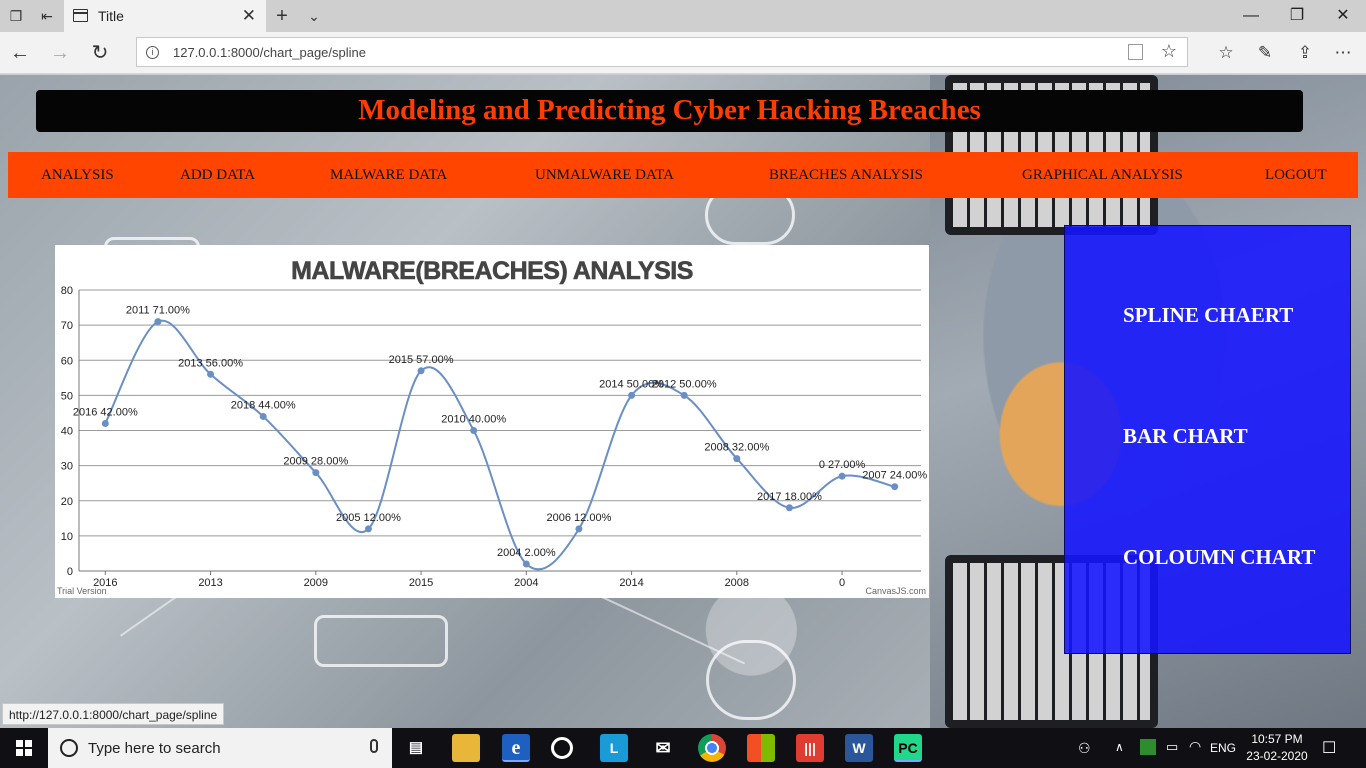  Describe the element at coordinates (604, 175) in the screenshot. I see `menu-unmalware-data: UNMALWARE DATA` at that location.